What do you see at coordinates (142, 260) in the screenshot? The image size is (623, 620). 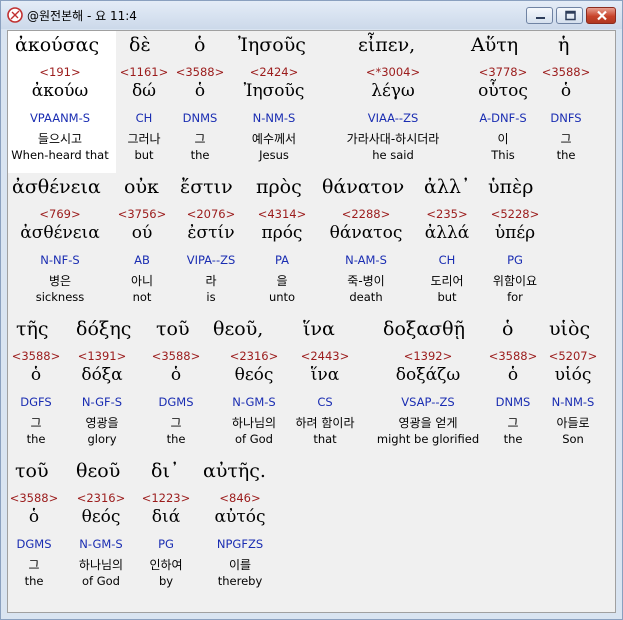 I see `parse-code: AB` at bounding box center [142, 260].